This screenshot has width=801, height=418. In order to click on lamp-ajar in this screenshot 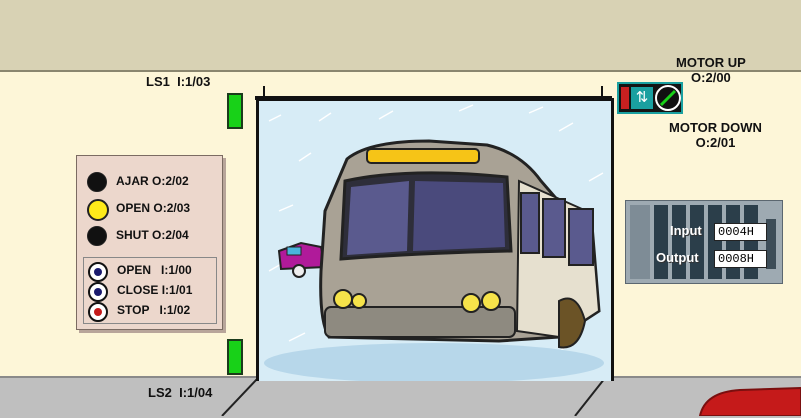, I will do `click(97, 182)`.